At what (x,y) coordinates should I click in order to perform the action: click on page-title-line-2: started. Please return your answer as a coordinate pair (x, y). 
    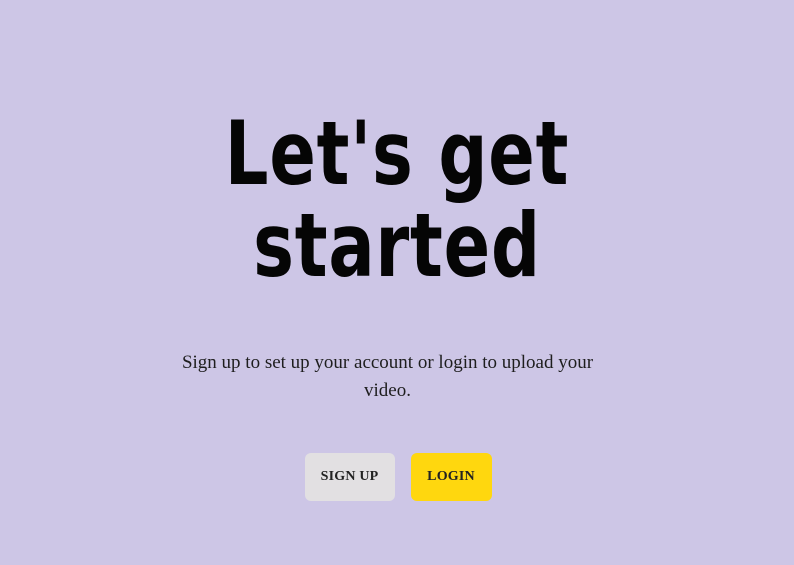
    Looking at the image, I should click on (397, 245).